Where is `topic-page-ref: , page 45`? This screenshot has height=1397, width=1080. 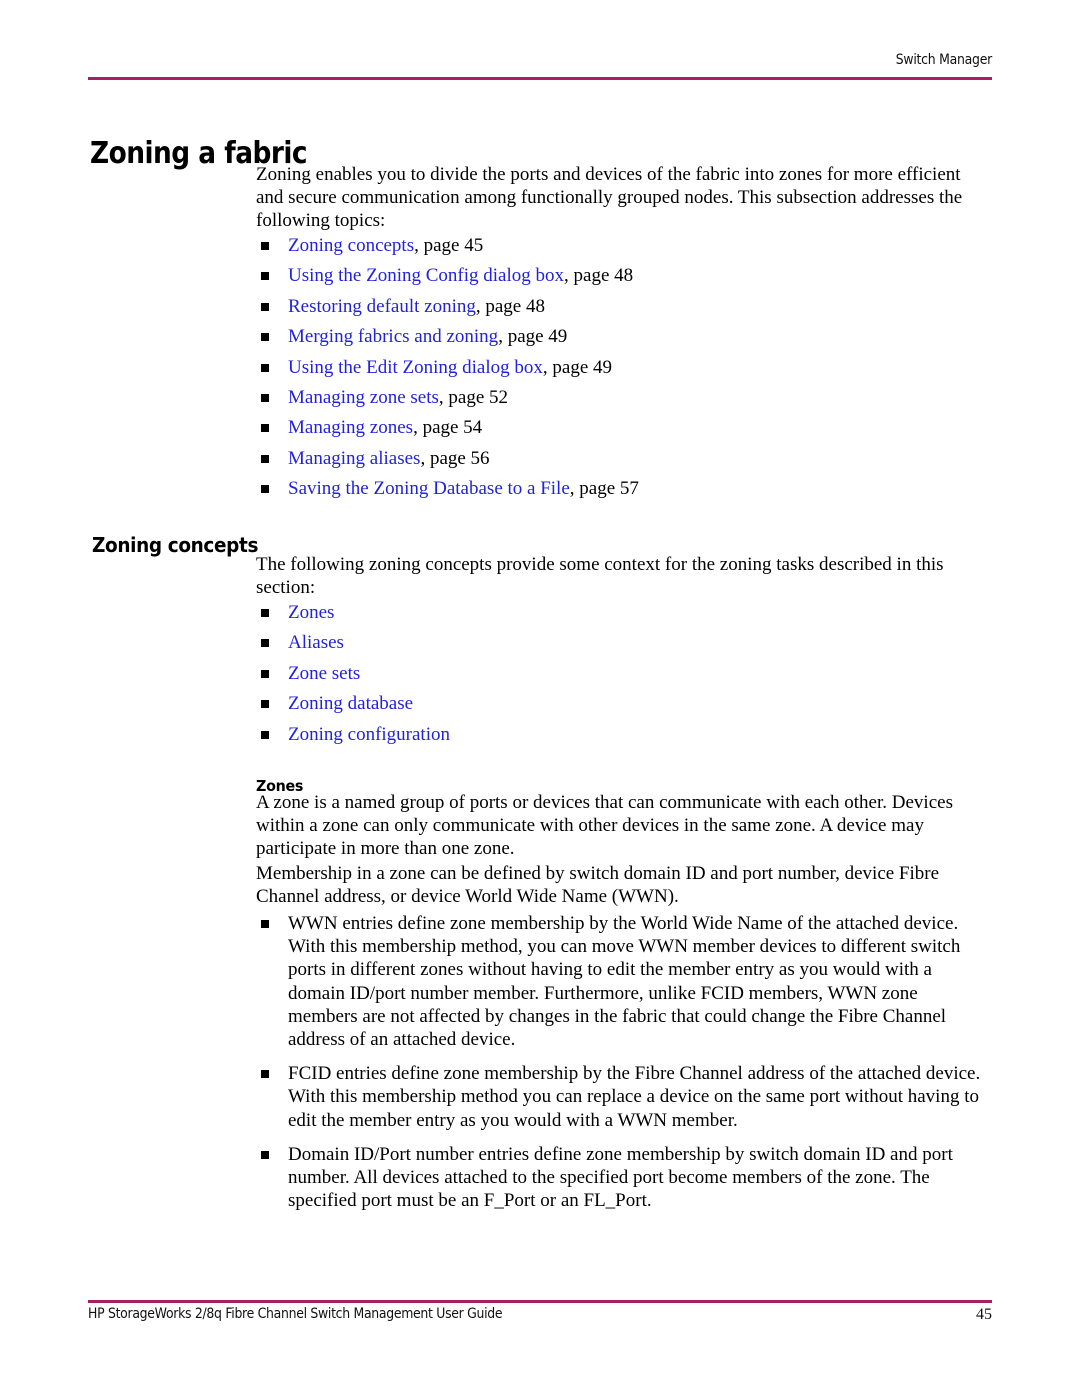 topic-page-ref: , page 45 is located at coordinates (449, 245).